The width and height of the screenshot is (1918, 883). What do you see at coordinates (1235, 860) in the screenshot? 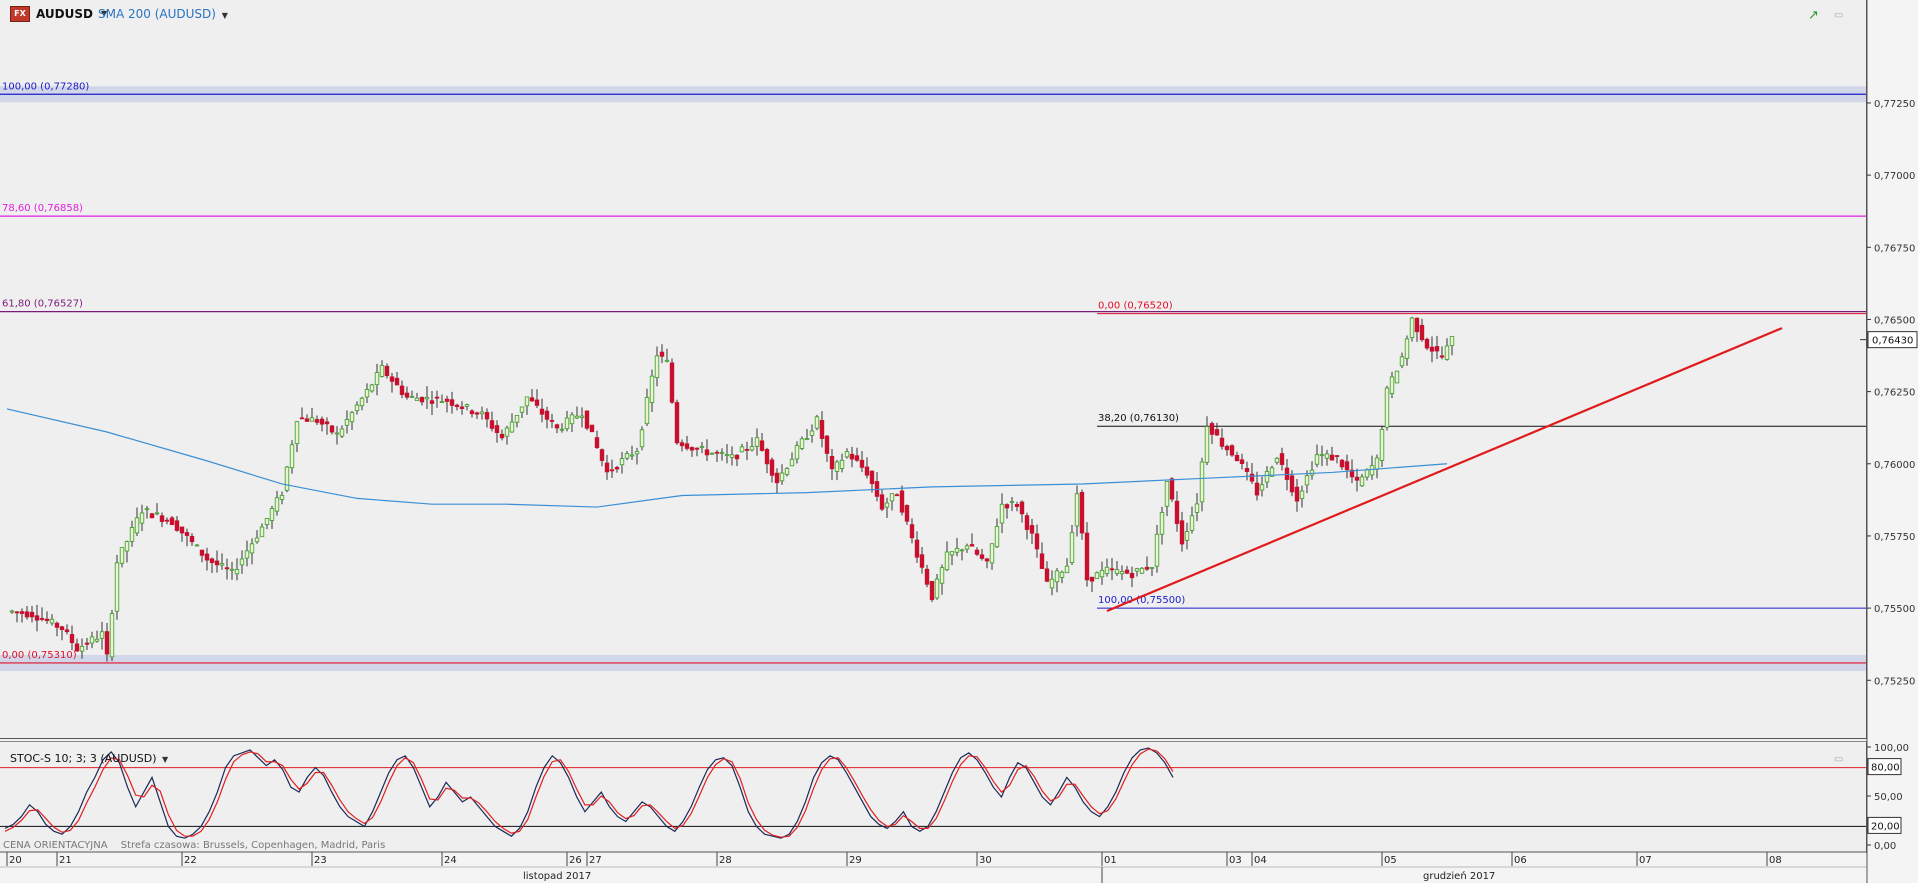
I see `time-tick-label: 03` at bounding box center [1235, 860].